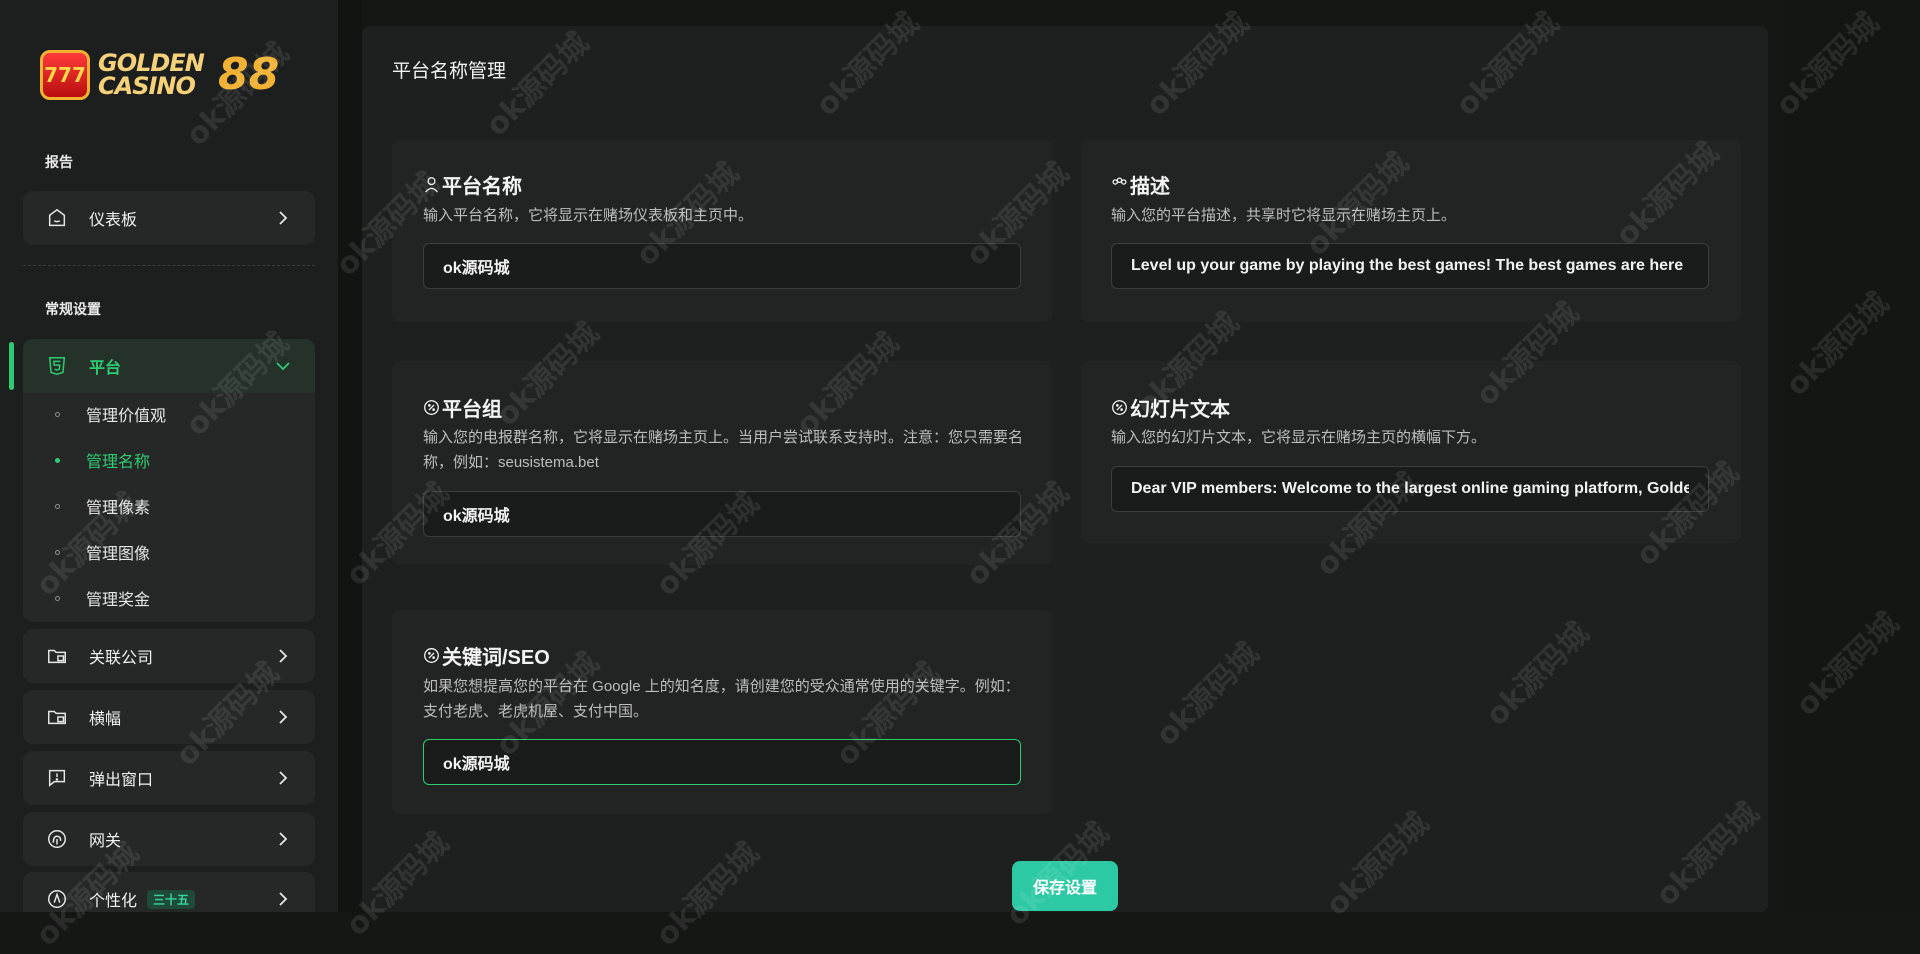  Describe the element at coordinates (169, 656) in the screenshot. I see `sidebar-item-affiliates: 关联公司` at that location.